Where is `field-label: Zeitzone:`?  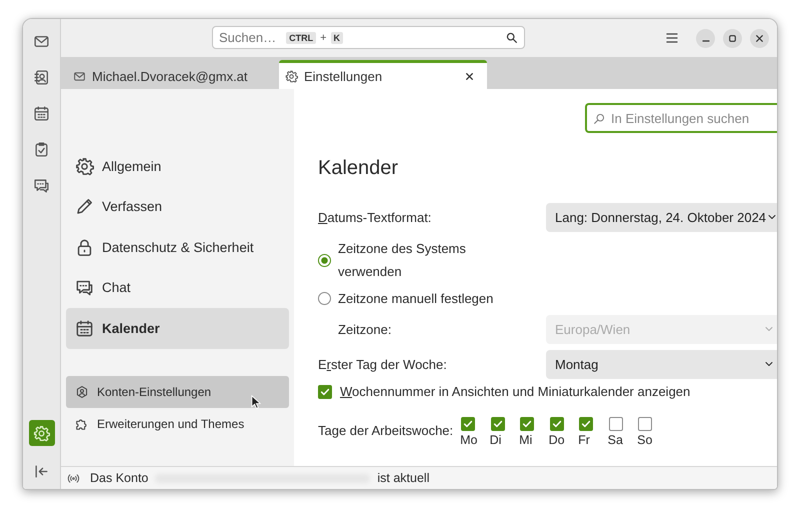 field-label: Zeitzone: is located at coordinates (364, 329).